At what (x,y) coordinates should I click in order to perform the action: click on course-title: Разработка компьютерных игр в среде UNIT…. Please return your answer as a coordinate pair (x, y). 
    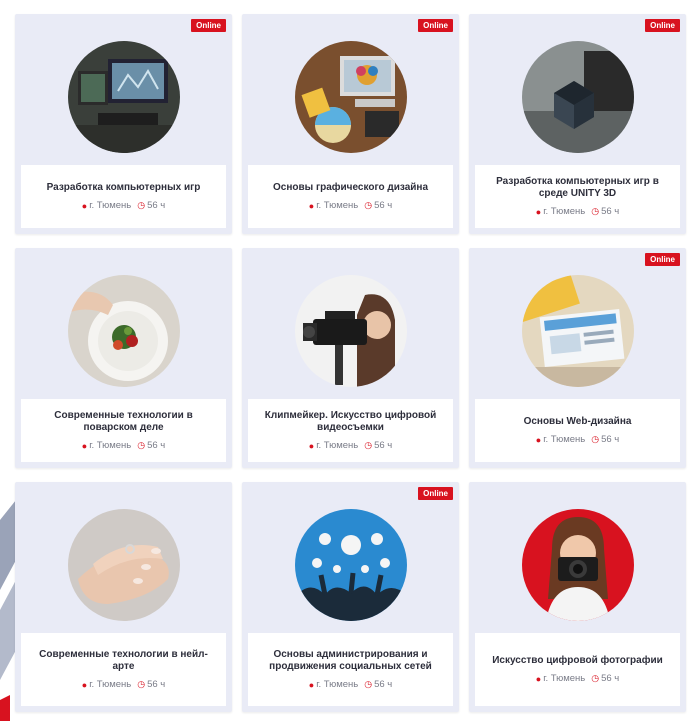
    Looking at the image, I should click on (577, 188).